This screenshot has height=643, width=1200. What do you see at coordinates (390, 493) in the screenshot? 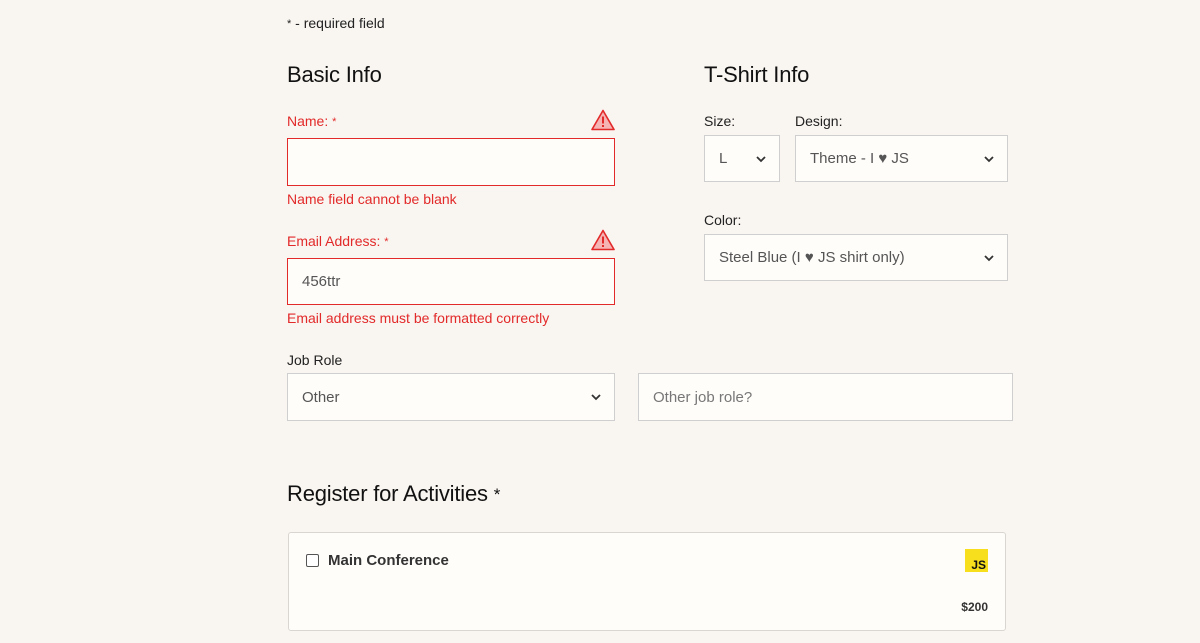
I see `activities-heading-text: Register for Activities` at bounding box center [390, 493].